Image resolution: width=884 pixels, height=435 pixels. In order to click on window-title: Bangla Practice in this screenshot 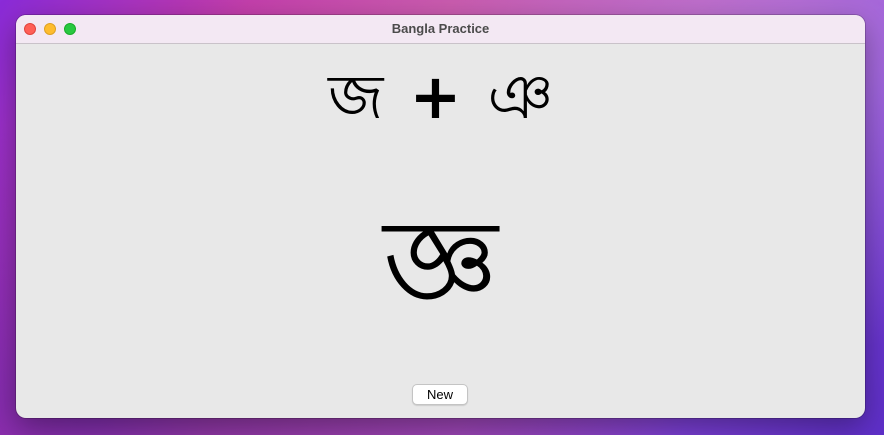, I will do `click(440, 28)`.